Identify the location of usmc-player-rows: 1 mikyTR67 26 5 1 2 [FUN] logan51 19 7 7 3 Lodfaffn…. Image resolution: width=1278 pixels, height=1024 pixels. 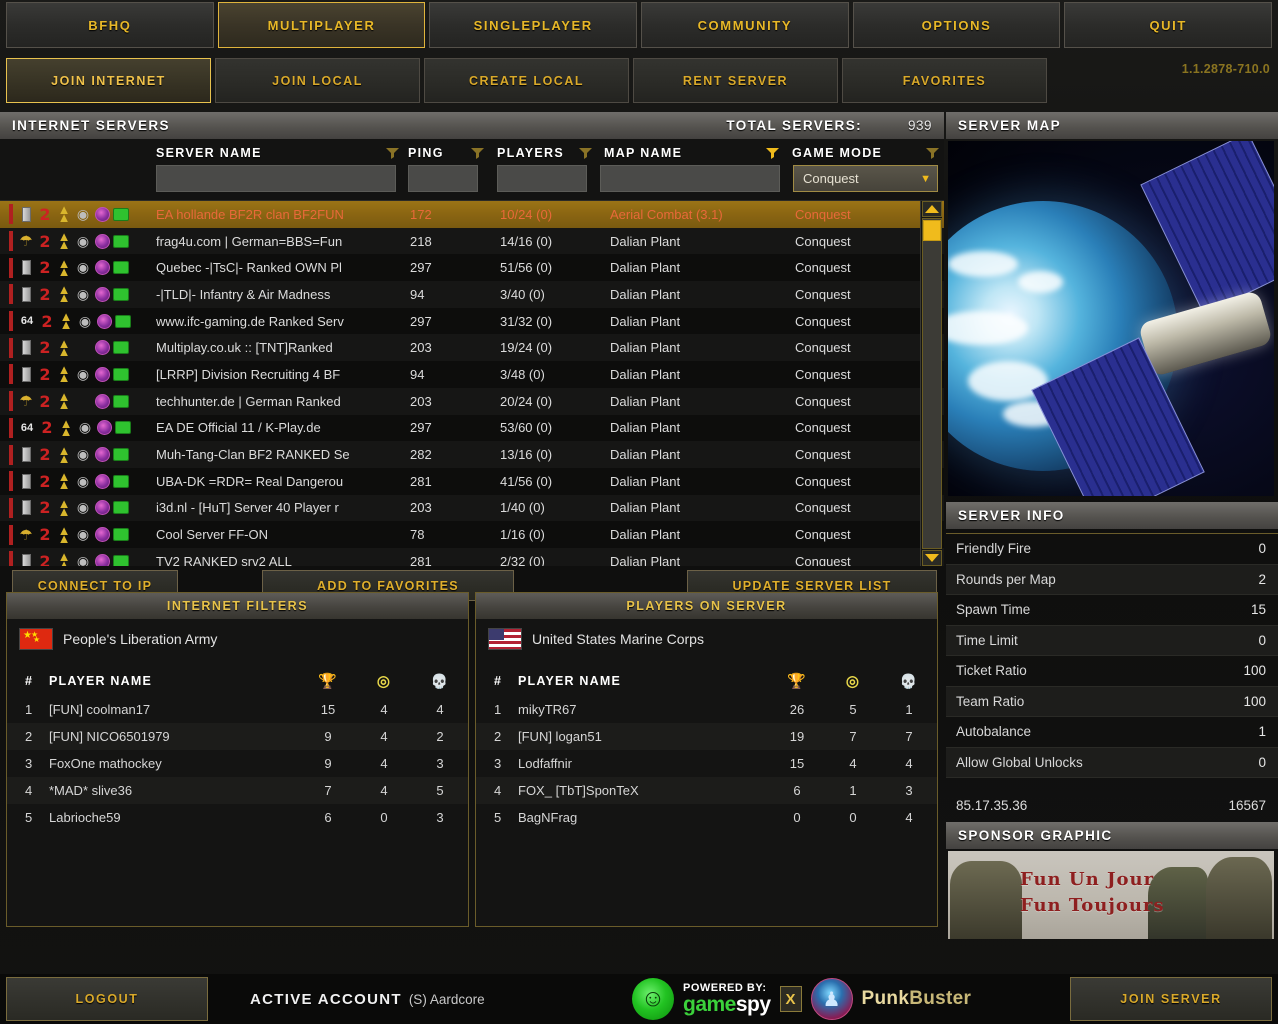
(706, 763).